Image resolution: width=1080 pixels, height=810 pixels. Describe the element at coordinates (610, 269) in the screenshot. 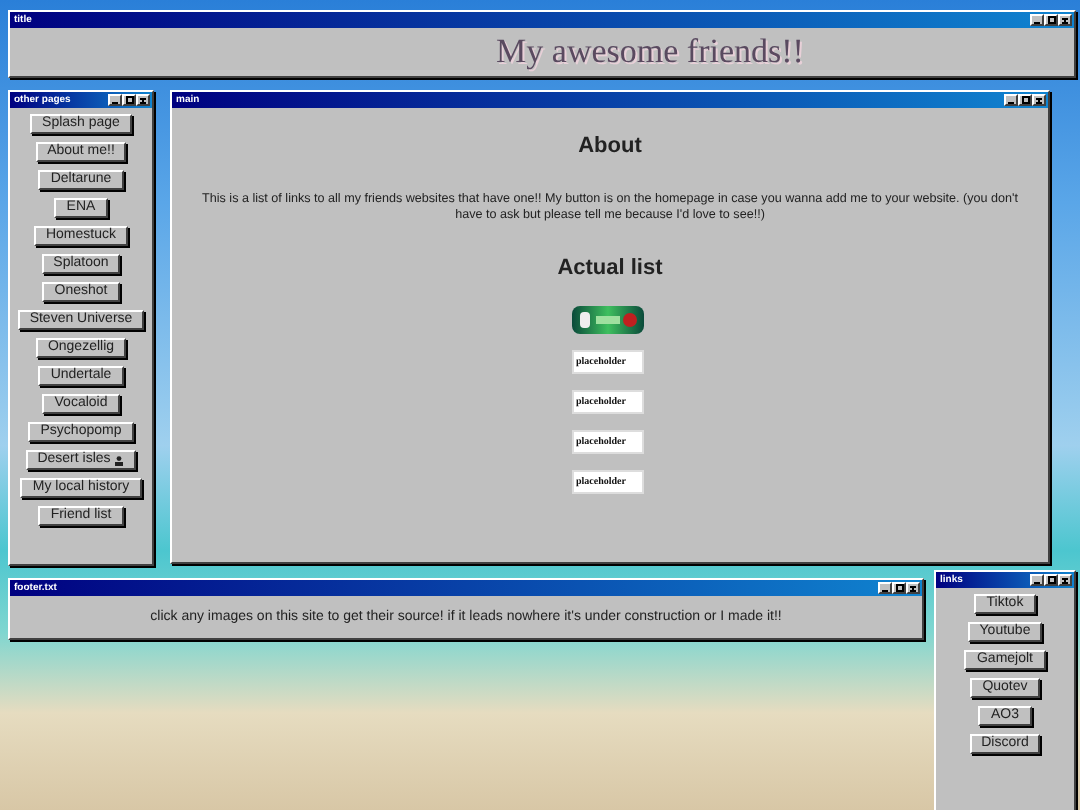

I see `section-heading: Actual list` at that location.